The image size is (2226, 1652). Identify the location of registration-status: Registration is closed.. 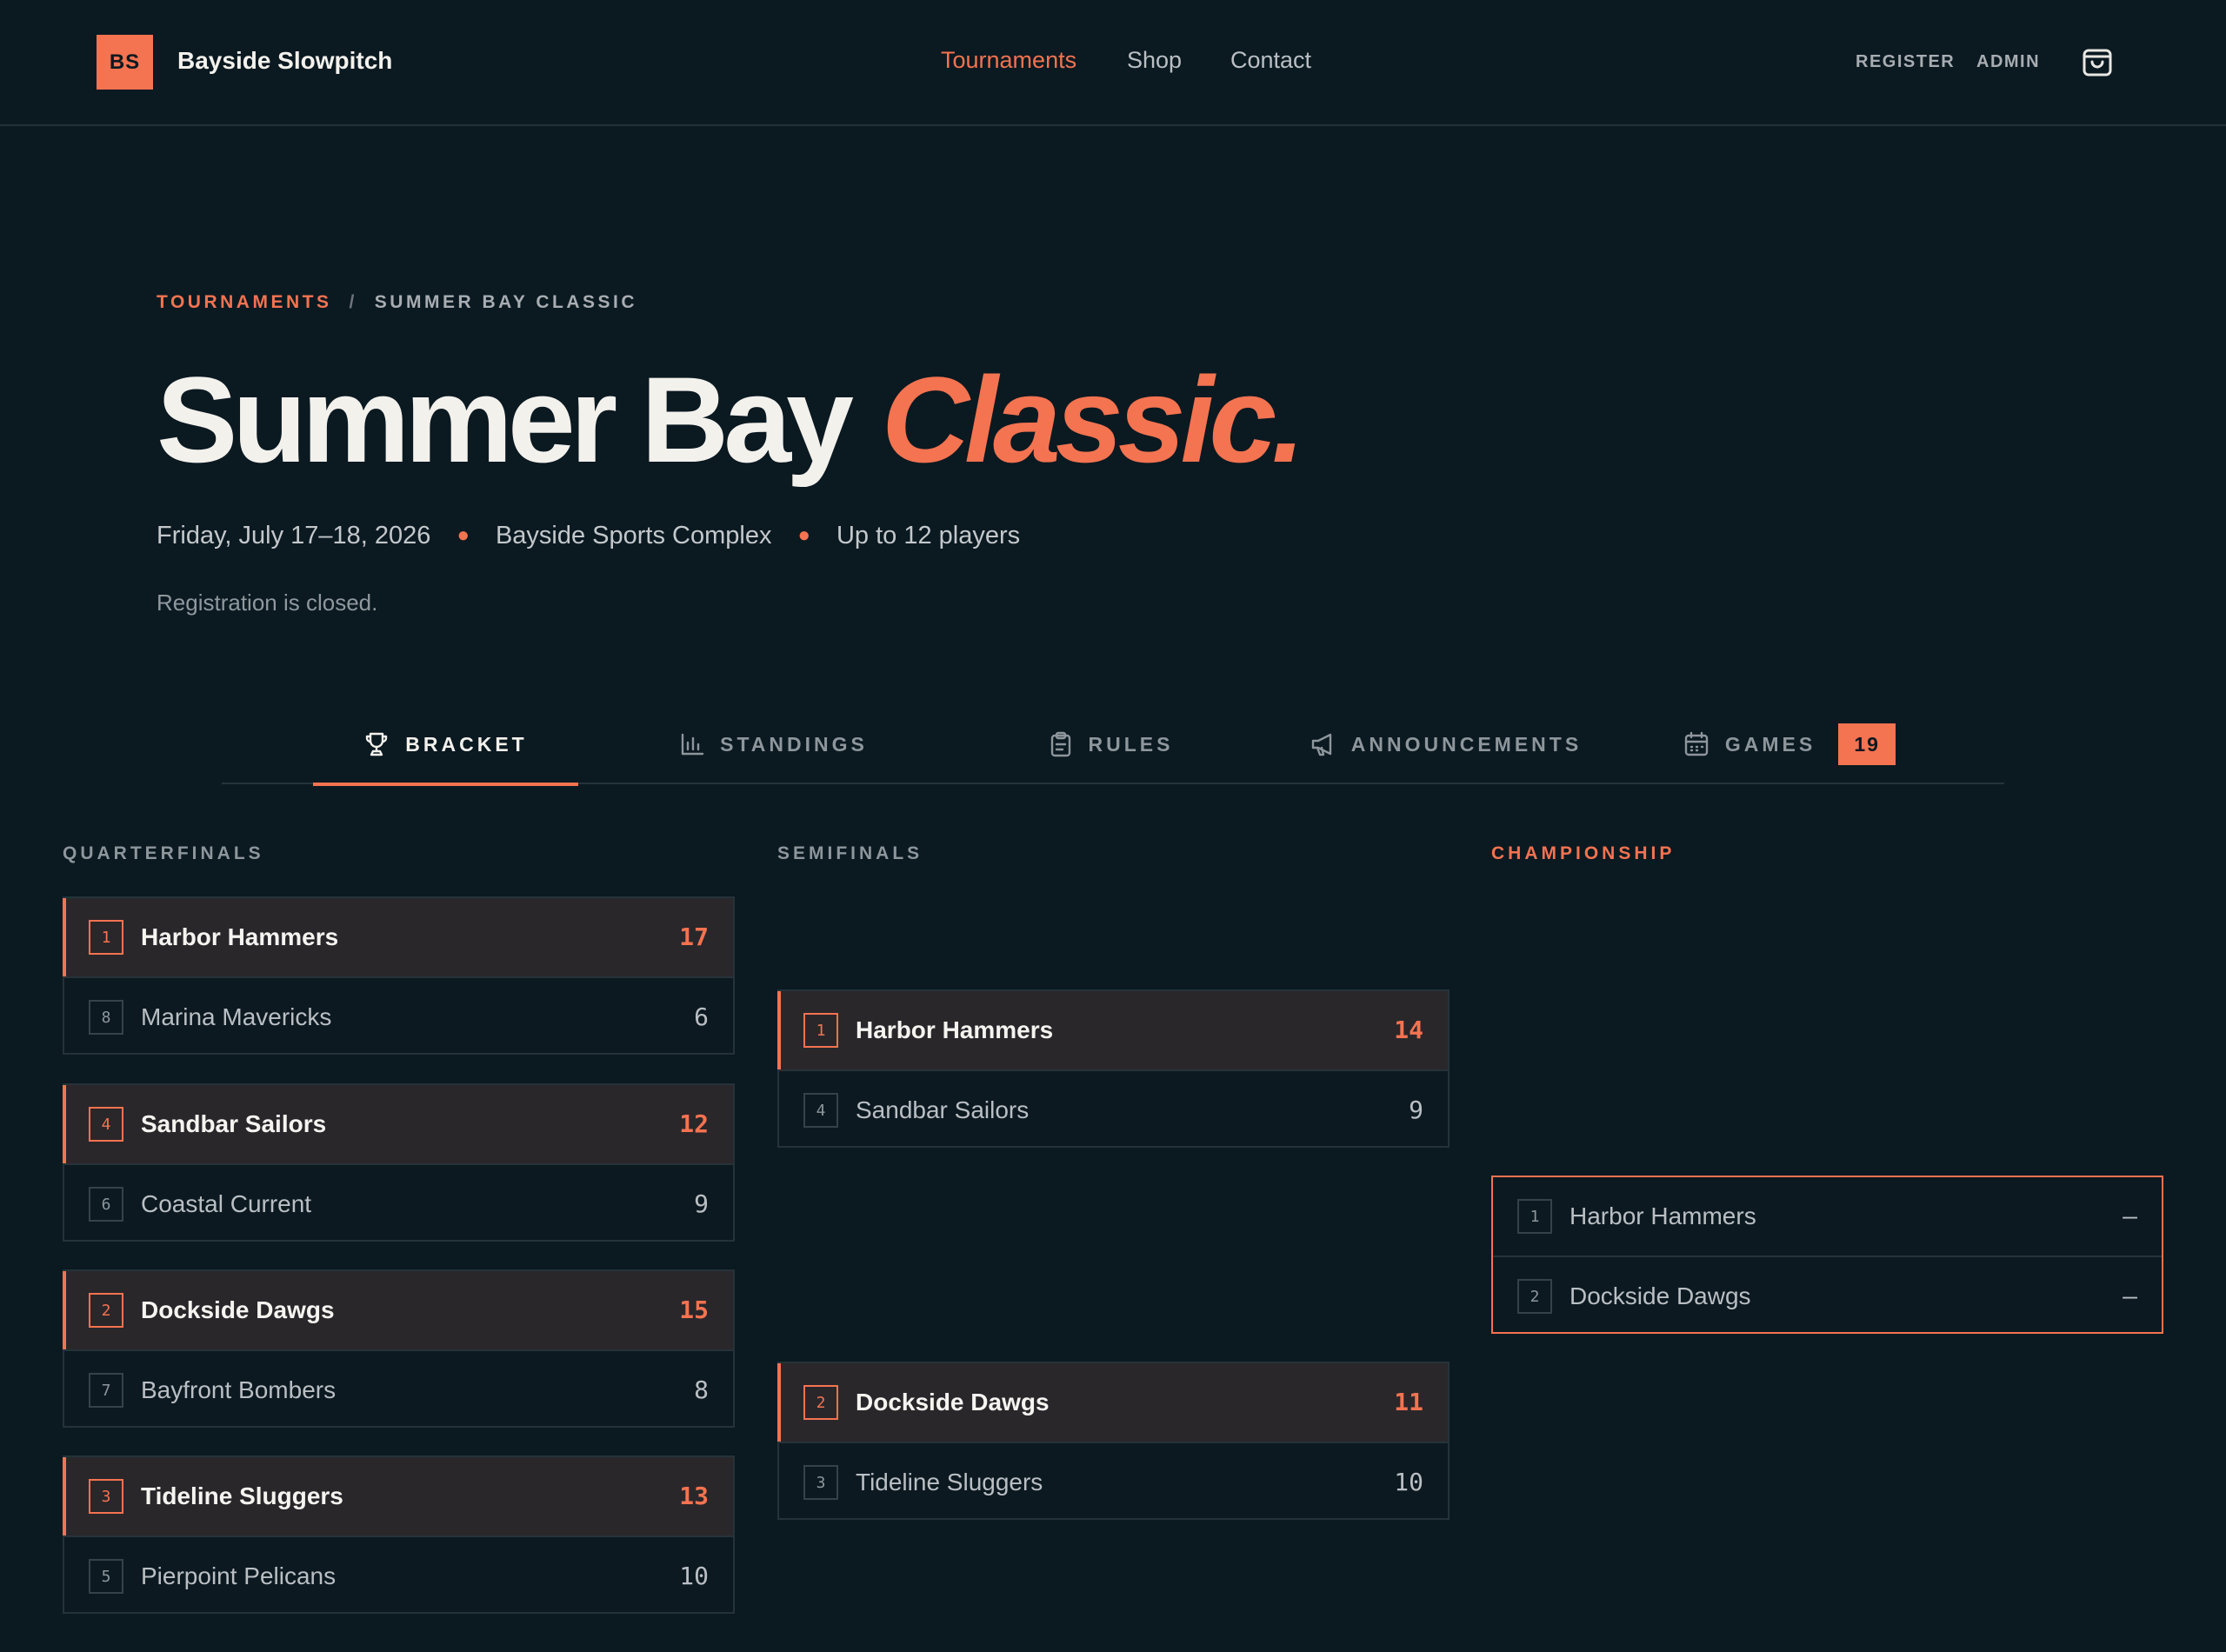
(267, 603).